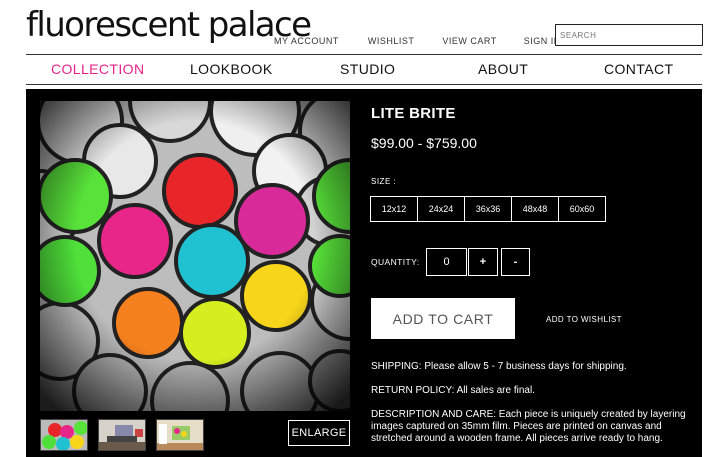 This screenshot has width=728, height=457. I want to click on my-account-link: MY ACCOUNT, so click(306, 41).